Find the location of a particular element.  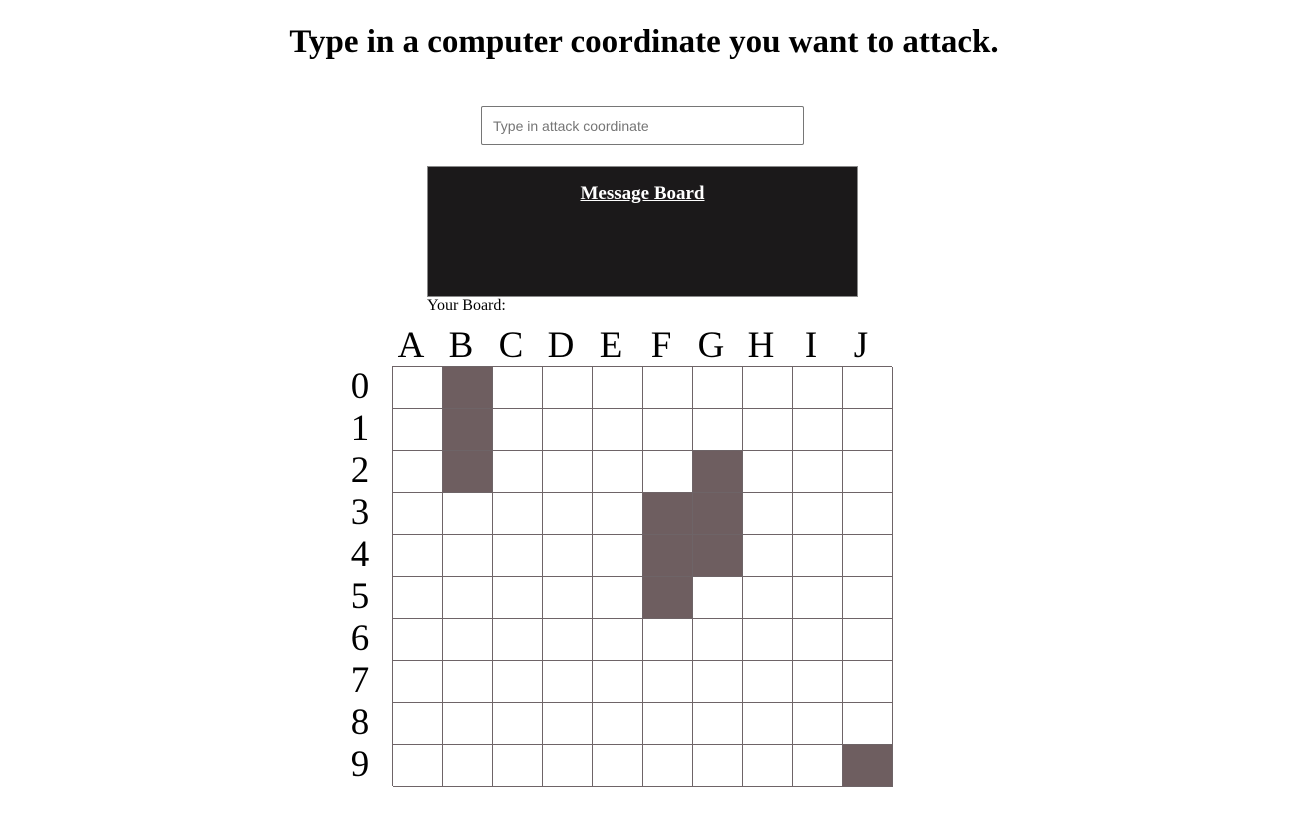

board-cell-d4 is located at coordinates (568, 556).